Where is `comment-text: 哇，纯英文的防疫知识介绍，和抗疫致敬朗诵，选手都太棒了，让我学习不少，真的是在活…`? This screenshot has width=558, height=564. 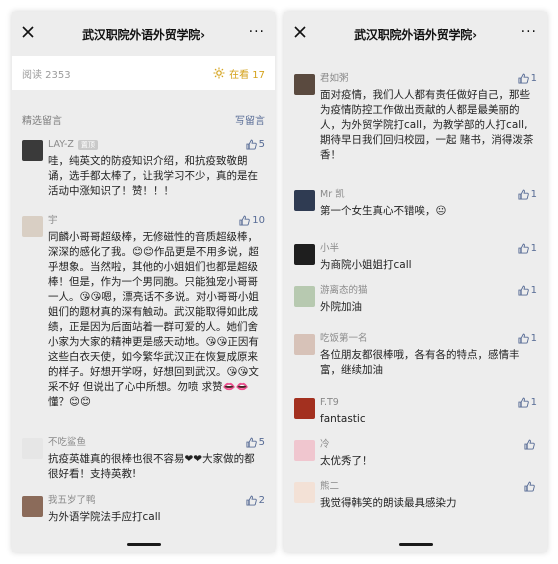 comment-text: 哇，纯英文的防疫知识介绍，和抗疫致敬朗诵，选手都太棒了，让我学习不少，真的是在活… is located at coordinates (153, 176).